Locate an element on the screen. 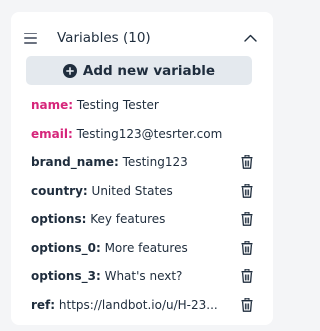 The width and height of the screenshot is (320, 331). variable-text: email: Testing123@tesrter.com is located at coordinates (142, 134).